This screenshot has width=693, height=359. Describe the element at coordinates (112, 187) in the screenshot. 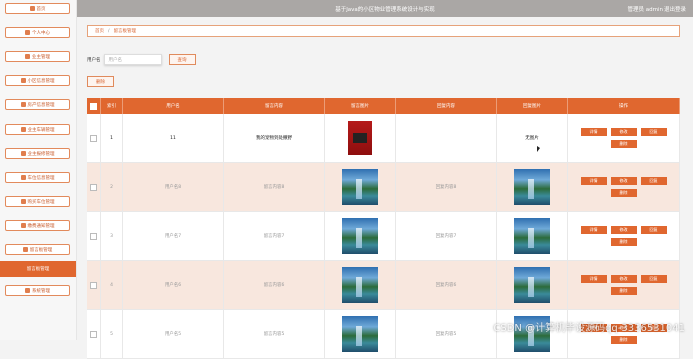

I see `cell-index: 2` at that location.